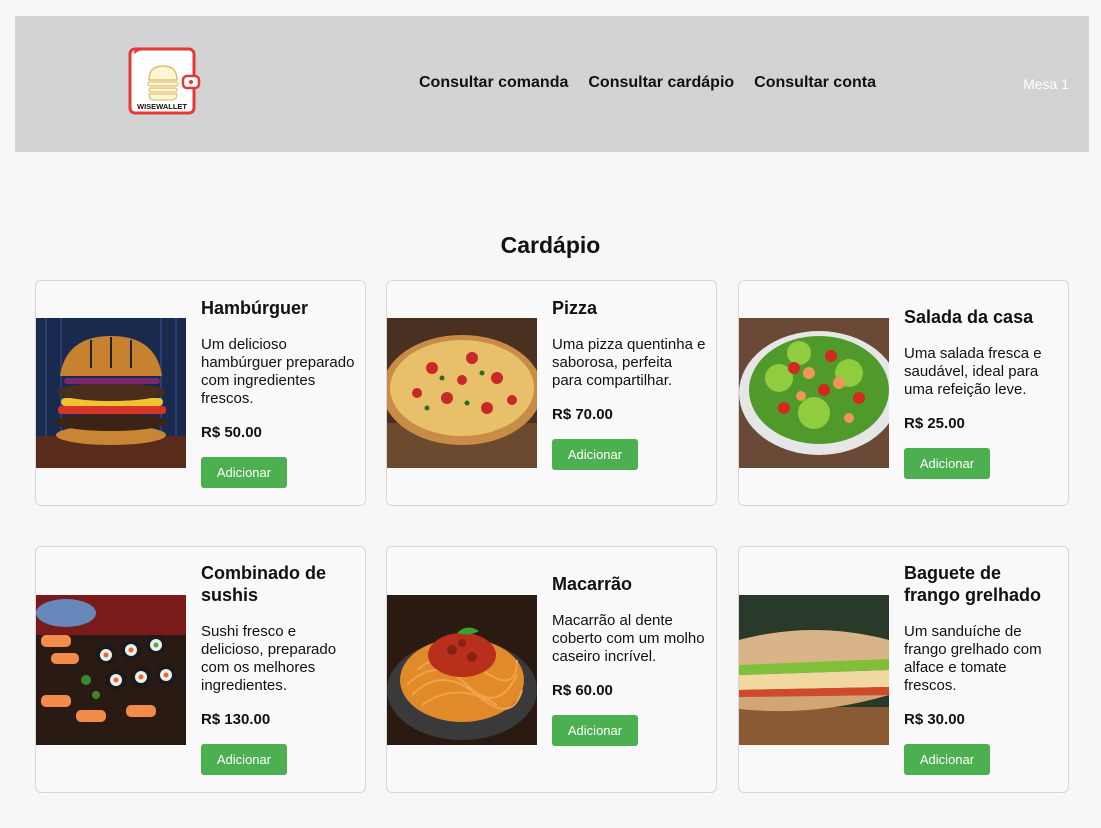  Describe the element at coordinates (162, 106) in the screenshot. I see `logo-text: WISEWALLET` at that location.